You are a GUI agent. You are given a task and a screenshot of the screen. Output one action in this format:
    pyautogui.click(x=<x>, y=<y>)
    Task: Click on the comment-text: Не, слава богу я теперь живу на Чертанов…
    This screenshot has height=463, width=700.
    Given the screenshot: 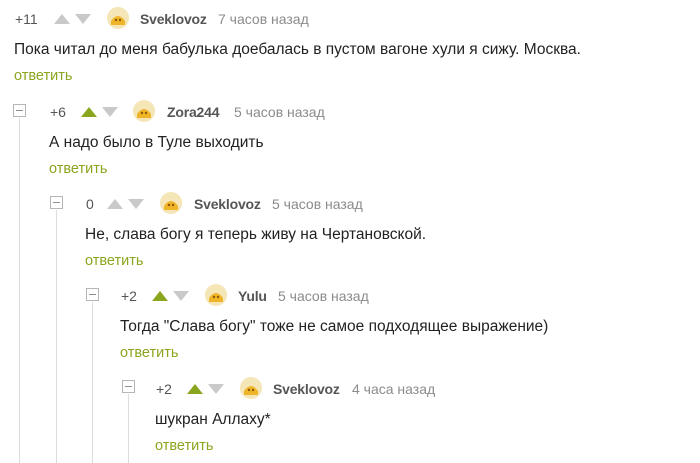 What is the action you would take?
    pyautogui.click(x=256, y=234)
    